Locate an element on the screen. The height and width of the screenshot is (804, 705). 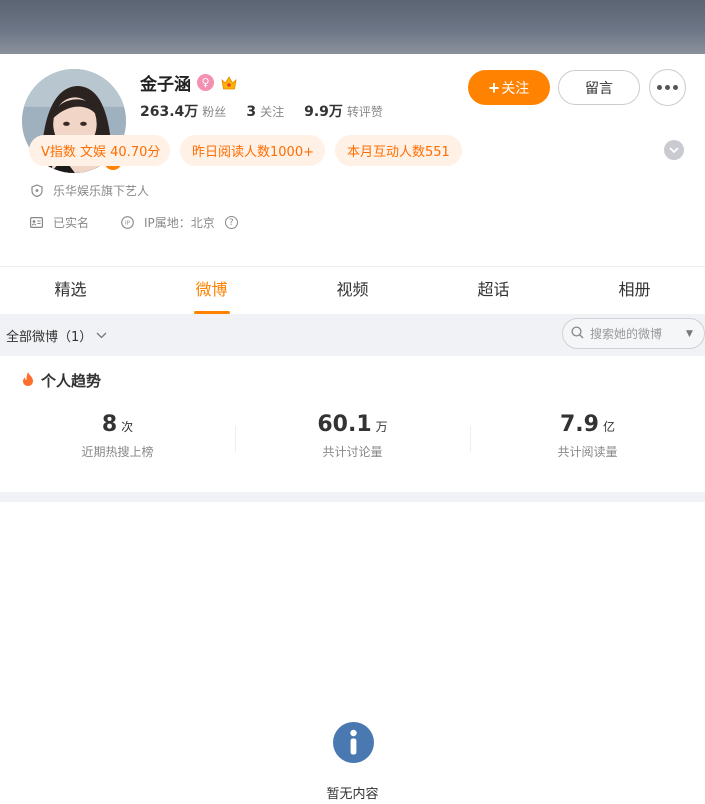
trend-value: 60.1 is located at coordinates (344, 424).